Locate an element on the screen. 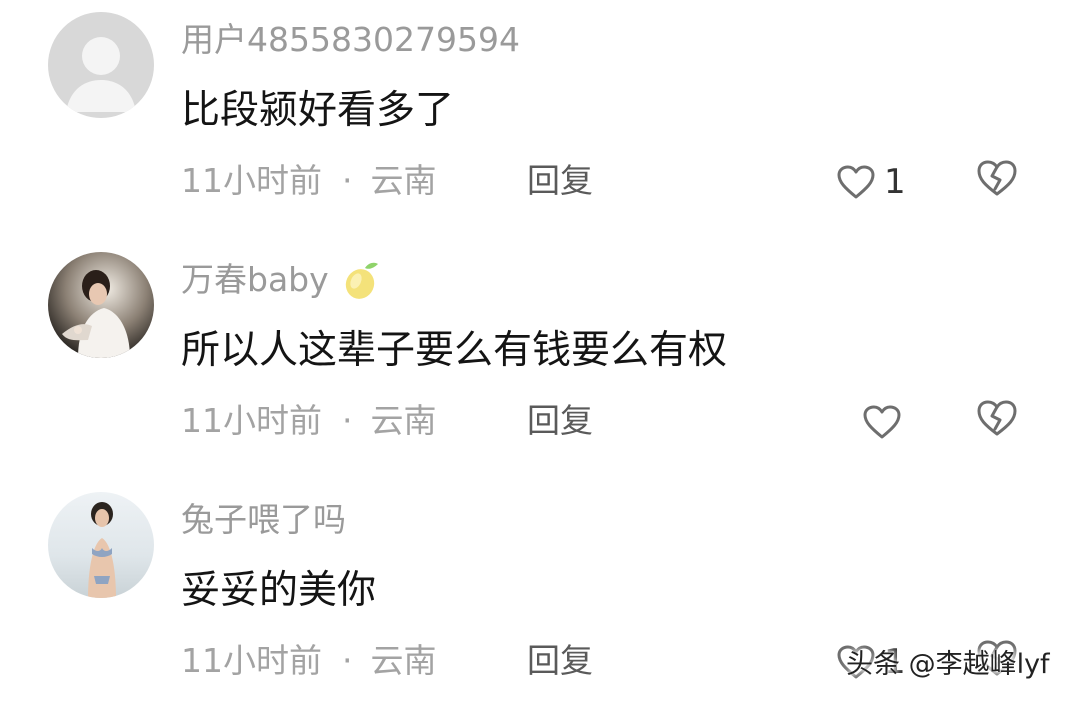  like-button: 1 is located at coordinates (871, 182).